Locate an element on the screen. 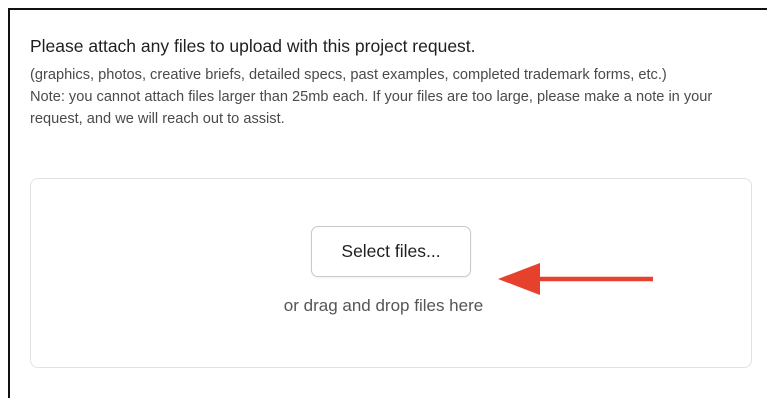 Image resolution: width=767 pixels, height=398 pixels. arrow-left-icon is located at coordinates (575, 279).